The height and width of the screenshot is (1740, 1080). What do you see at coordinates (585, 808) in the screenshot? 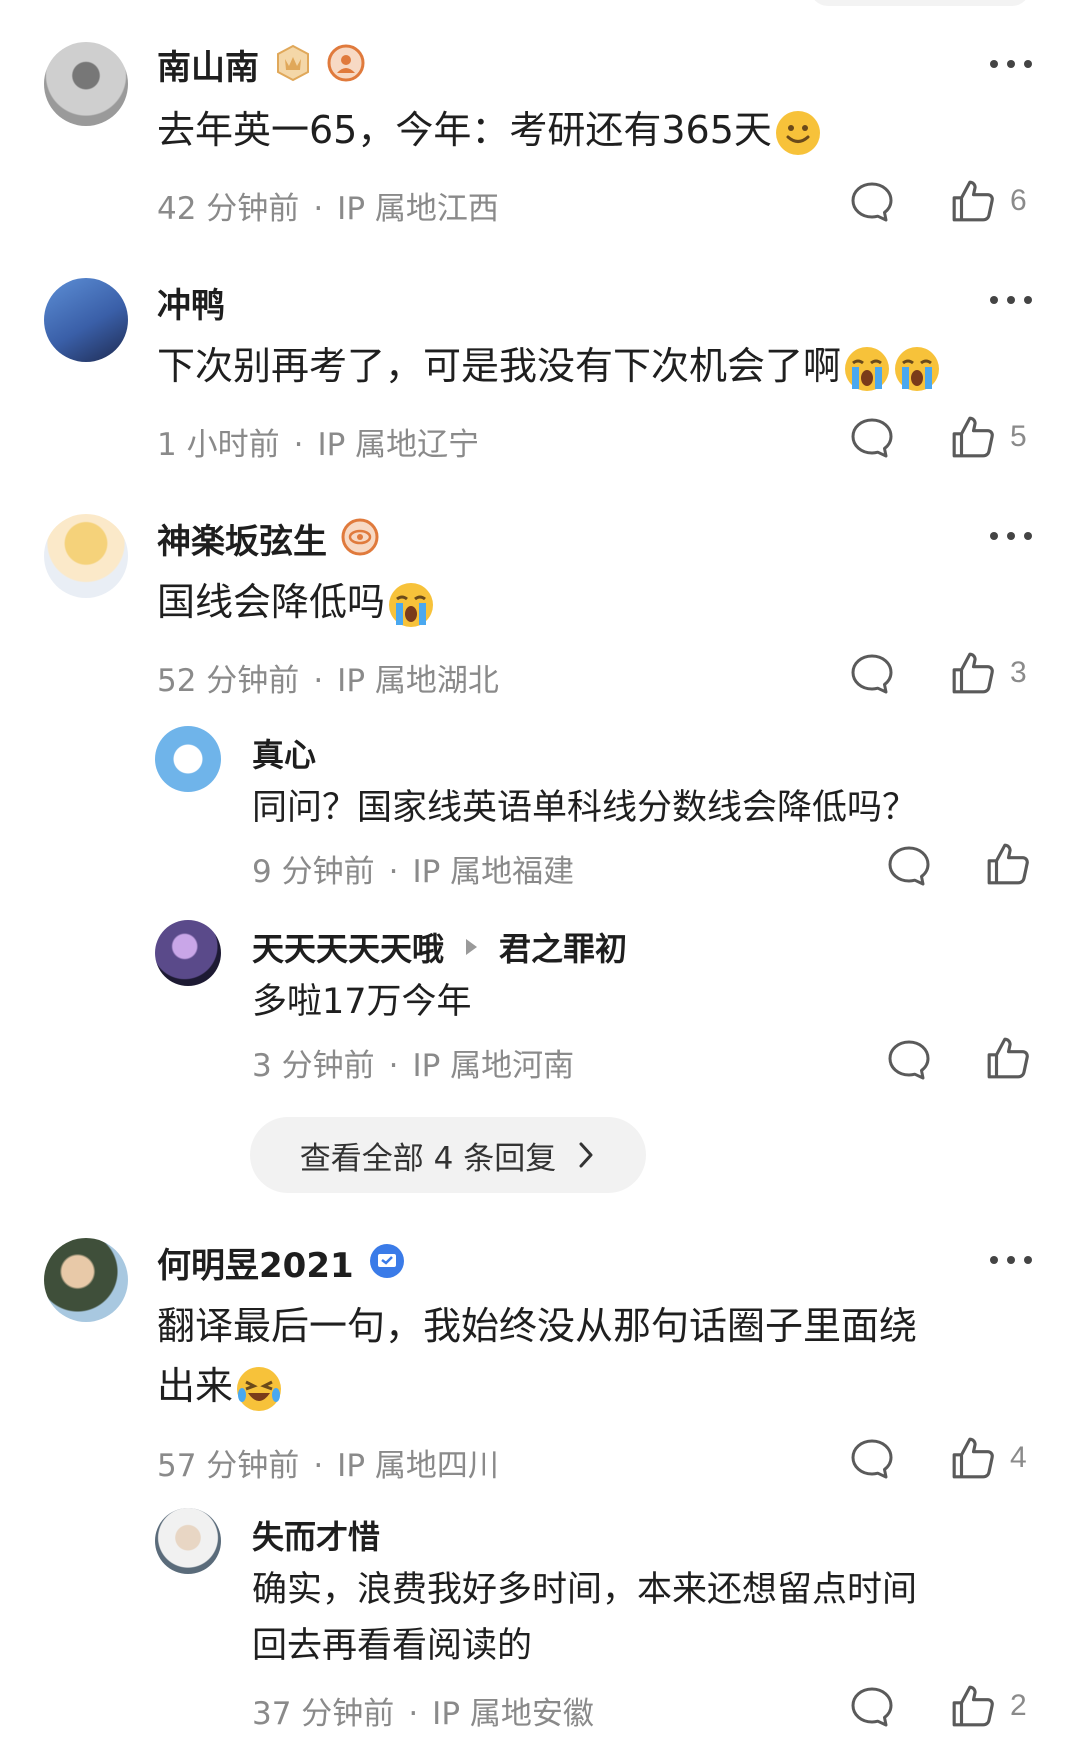
I see `reply-text: 同问？国家线英语单科线分数线会降低吗？` at bounding box center [585, 808].